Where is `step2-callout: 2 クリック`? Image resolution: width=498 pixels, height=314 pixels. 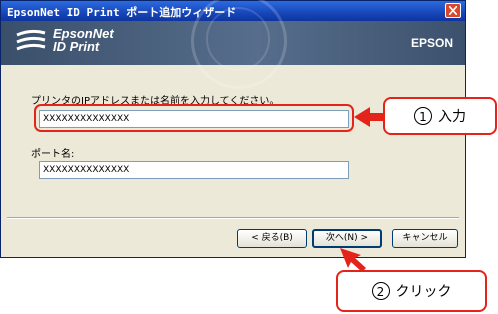
step2-callout: 2 クリック is located at coordinates (411, 291).